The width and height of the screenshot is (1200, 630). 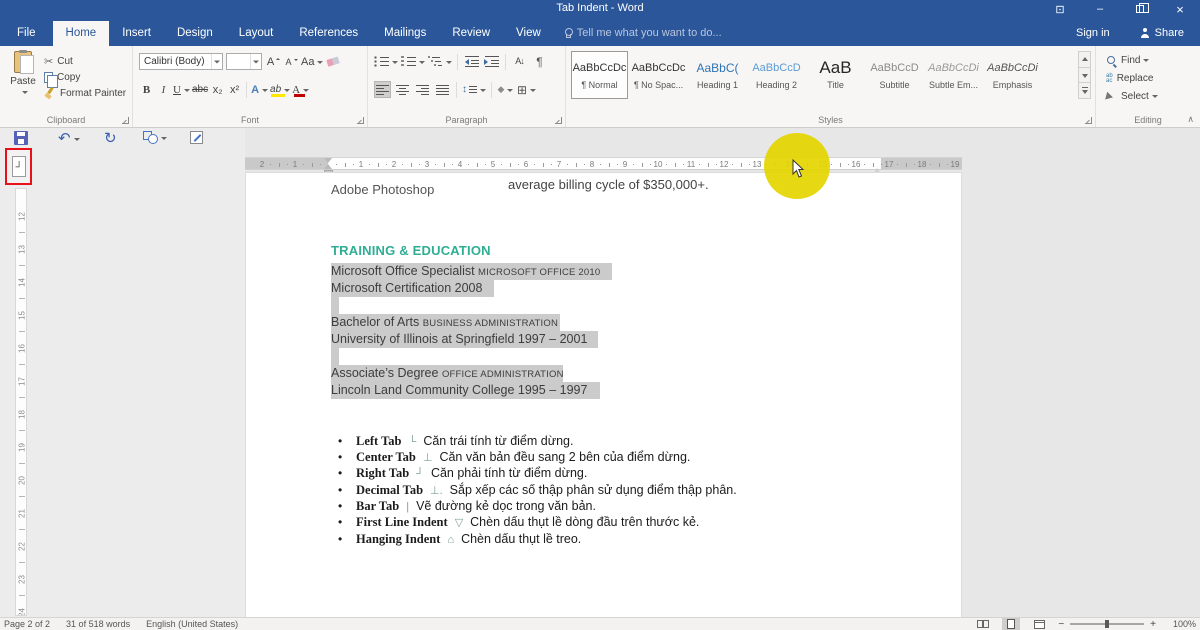 What do you see at coordinates (280, 89) in the screenshot?
I see `text-highlight-button: ab` at bounding box center [280, 89].